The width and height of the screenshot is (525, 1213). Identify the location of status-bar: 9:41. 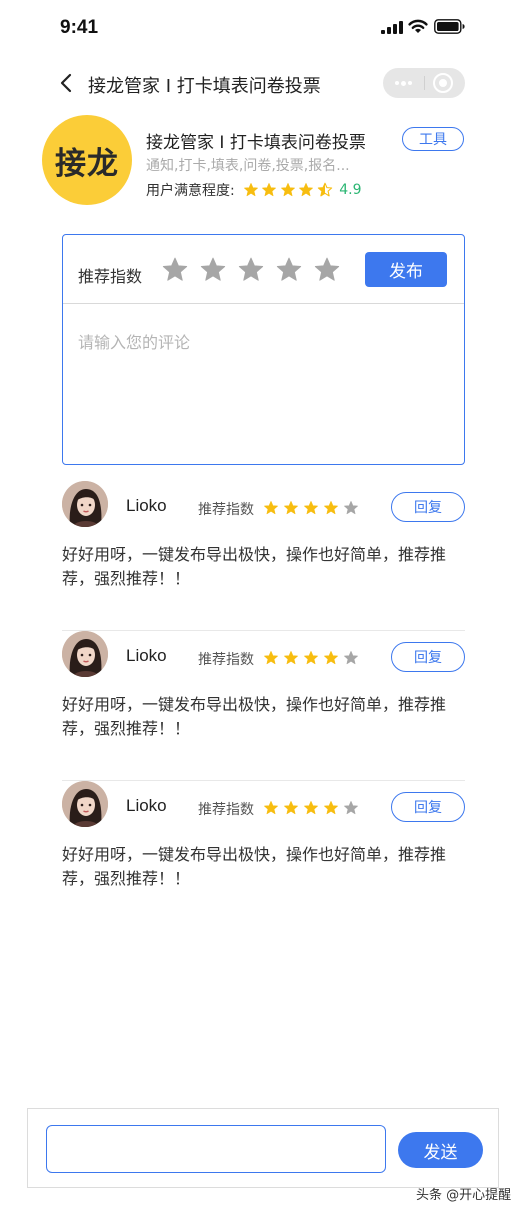
(262, 29).